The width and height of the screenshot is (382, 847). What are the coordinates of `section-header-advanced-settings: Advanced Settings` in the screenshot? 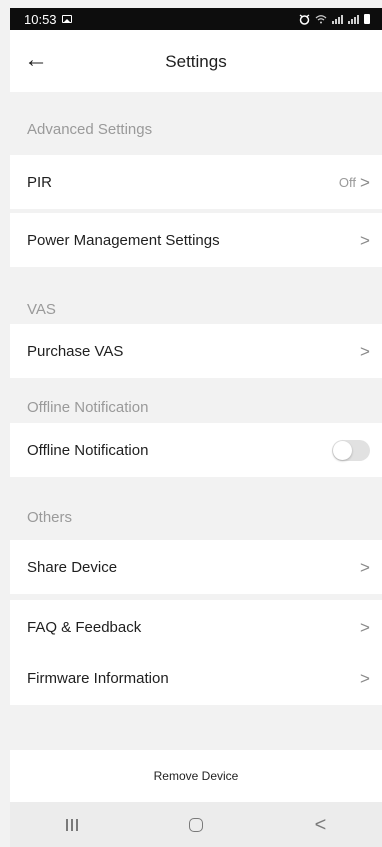 It's located at (90, 129).